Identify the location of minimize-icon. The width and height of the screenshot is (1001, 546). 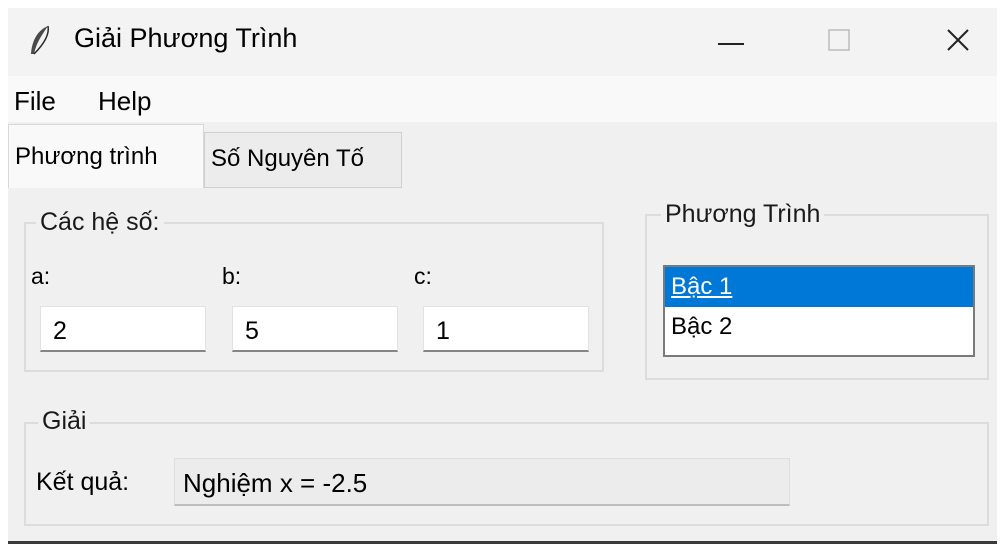
(731, 42).